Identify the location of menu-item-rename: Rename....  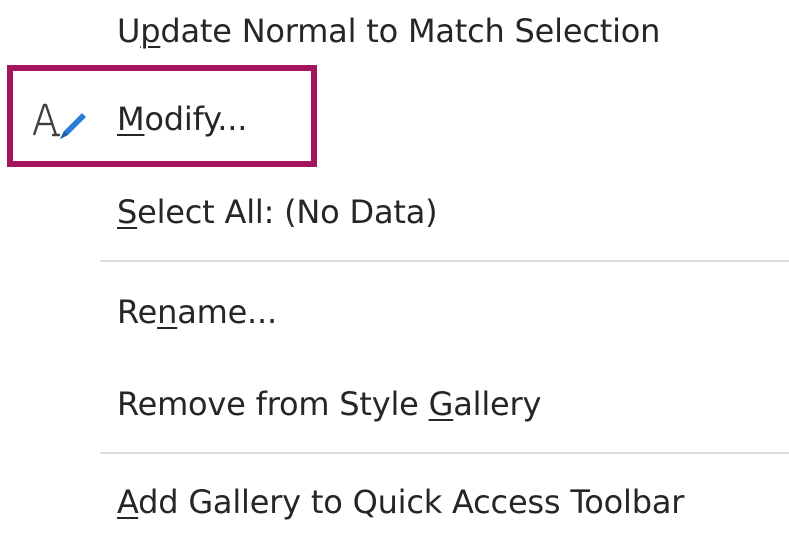
(394, 312).